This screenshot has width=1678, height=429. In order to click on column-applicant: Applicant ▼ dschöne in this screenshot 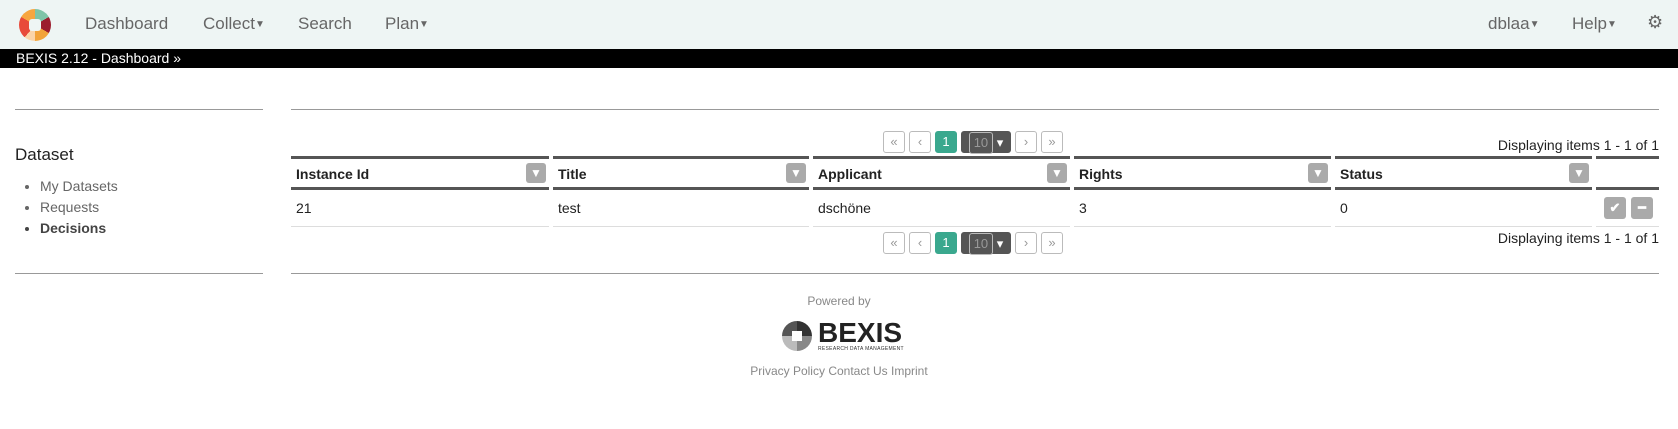, I will do `click(941, 191)`.